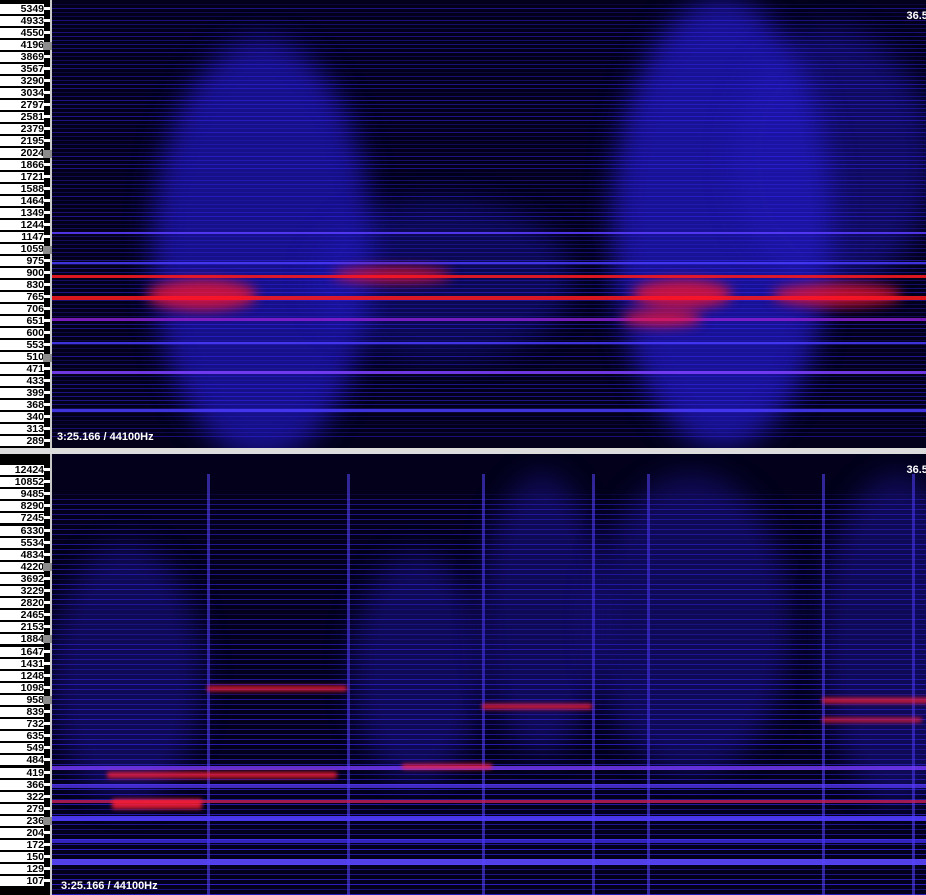 The height and width of the screenshot is (895, 926). Describe the element at coordinates (22, 833) in the screenshot. I see `frequency-tick: 204` at that location.